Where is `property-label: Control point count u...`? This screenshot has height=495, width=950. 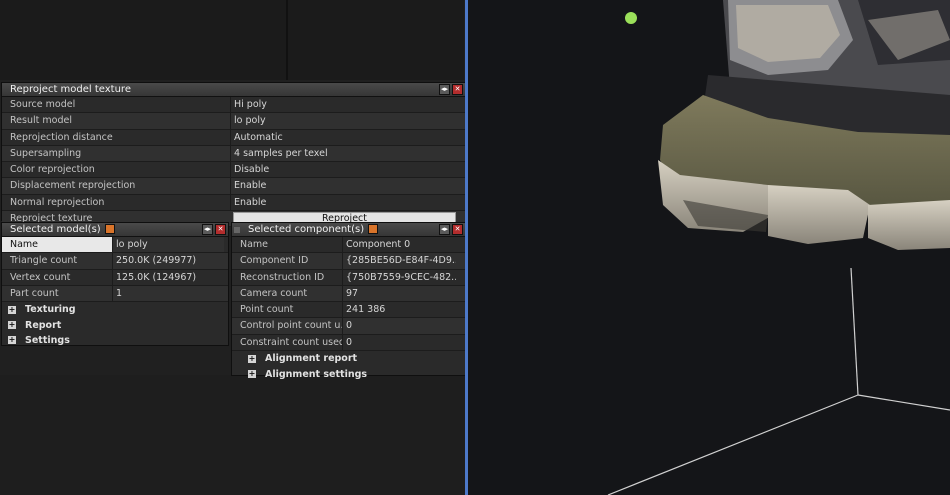 property-label: Control point count u... is located at coordinates (291, 326).